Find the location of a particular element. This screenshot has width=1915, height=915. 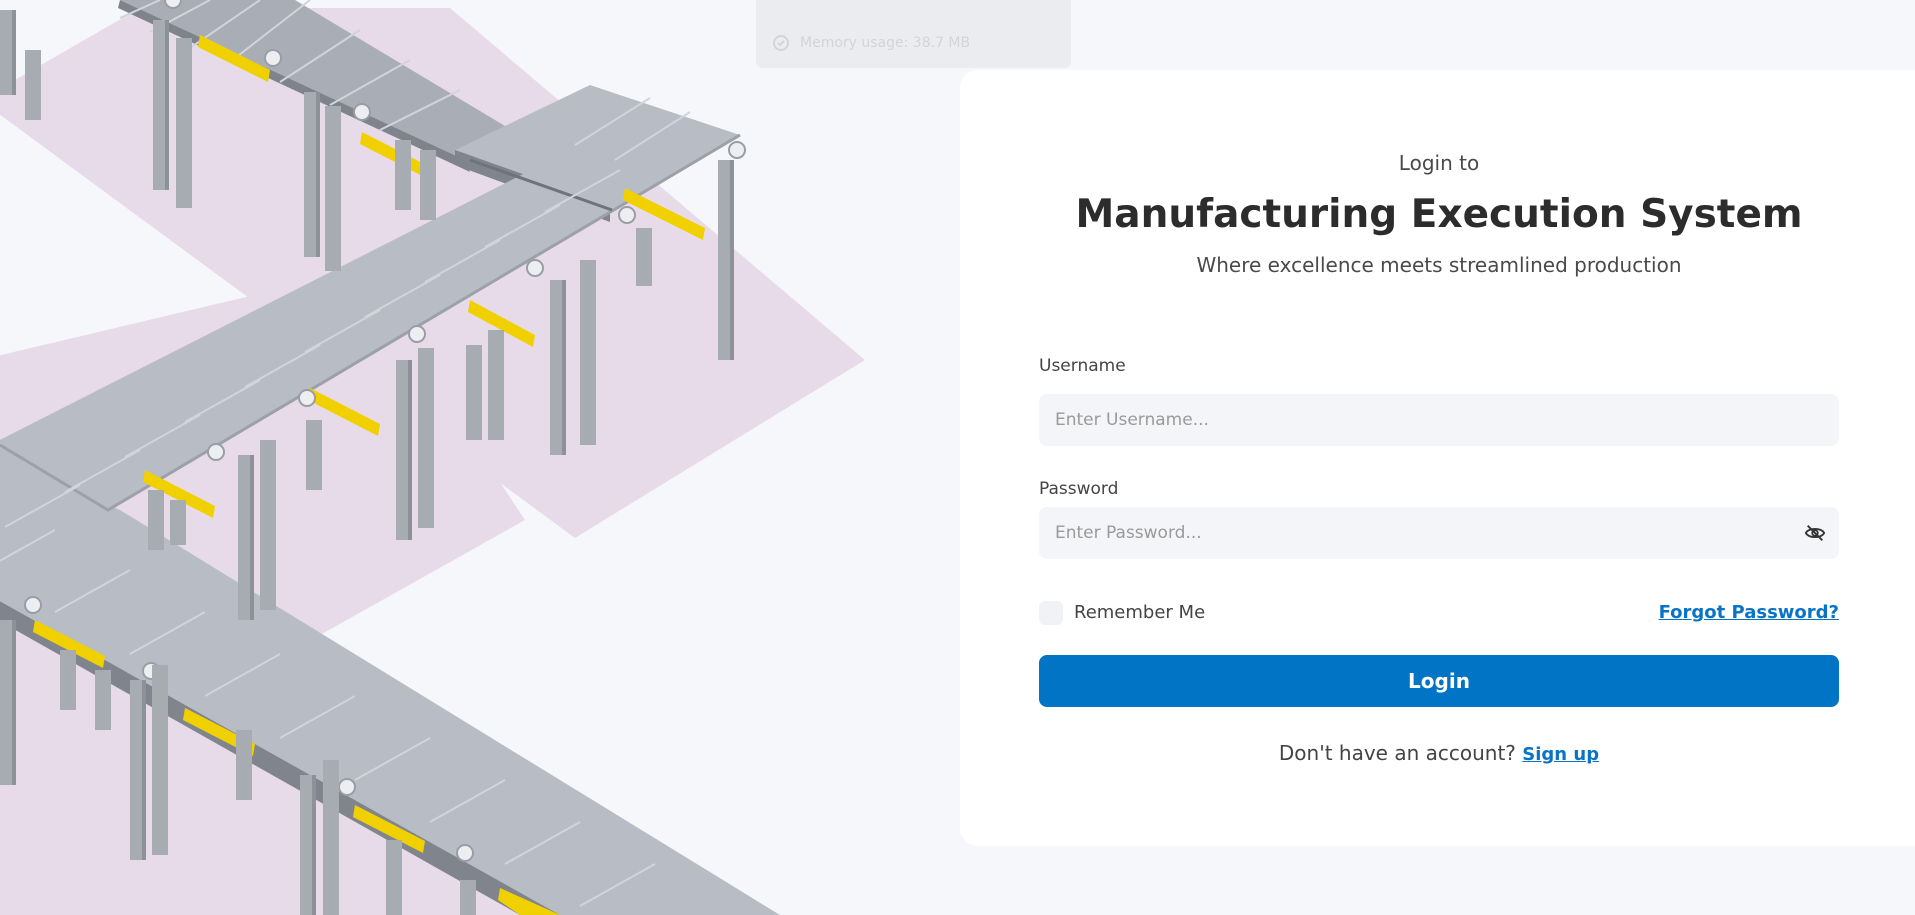

signup-row: Don't have an account? Sign up is located at coordinates (1437, 753).